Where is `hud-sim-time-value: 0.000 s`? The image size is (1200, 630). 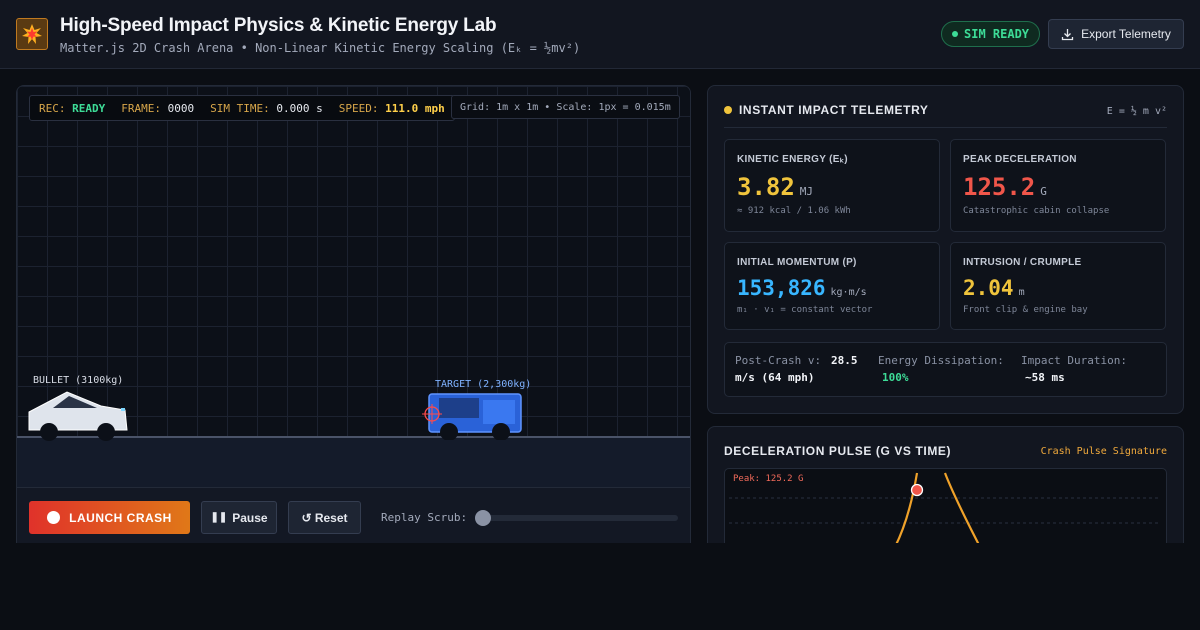 hud-sim-time-value: 0.000 s is located at coordinates (299, 108).